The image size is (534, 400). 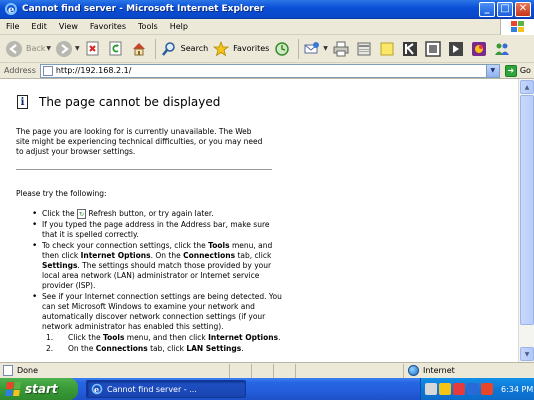 I want to click on home-button, so click(x=139, y=49).